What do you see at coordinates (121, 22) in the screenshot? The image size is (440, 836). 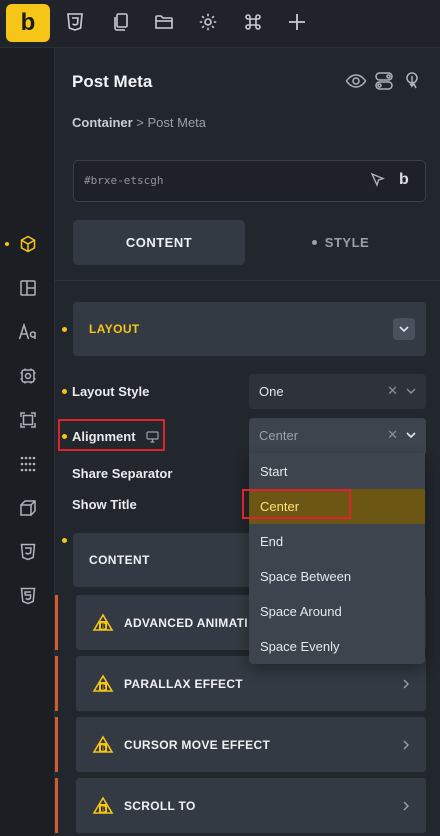 I see `pages-icon` at bounding box center [121, 22].